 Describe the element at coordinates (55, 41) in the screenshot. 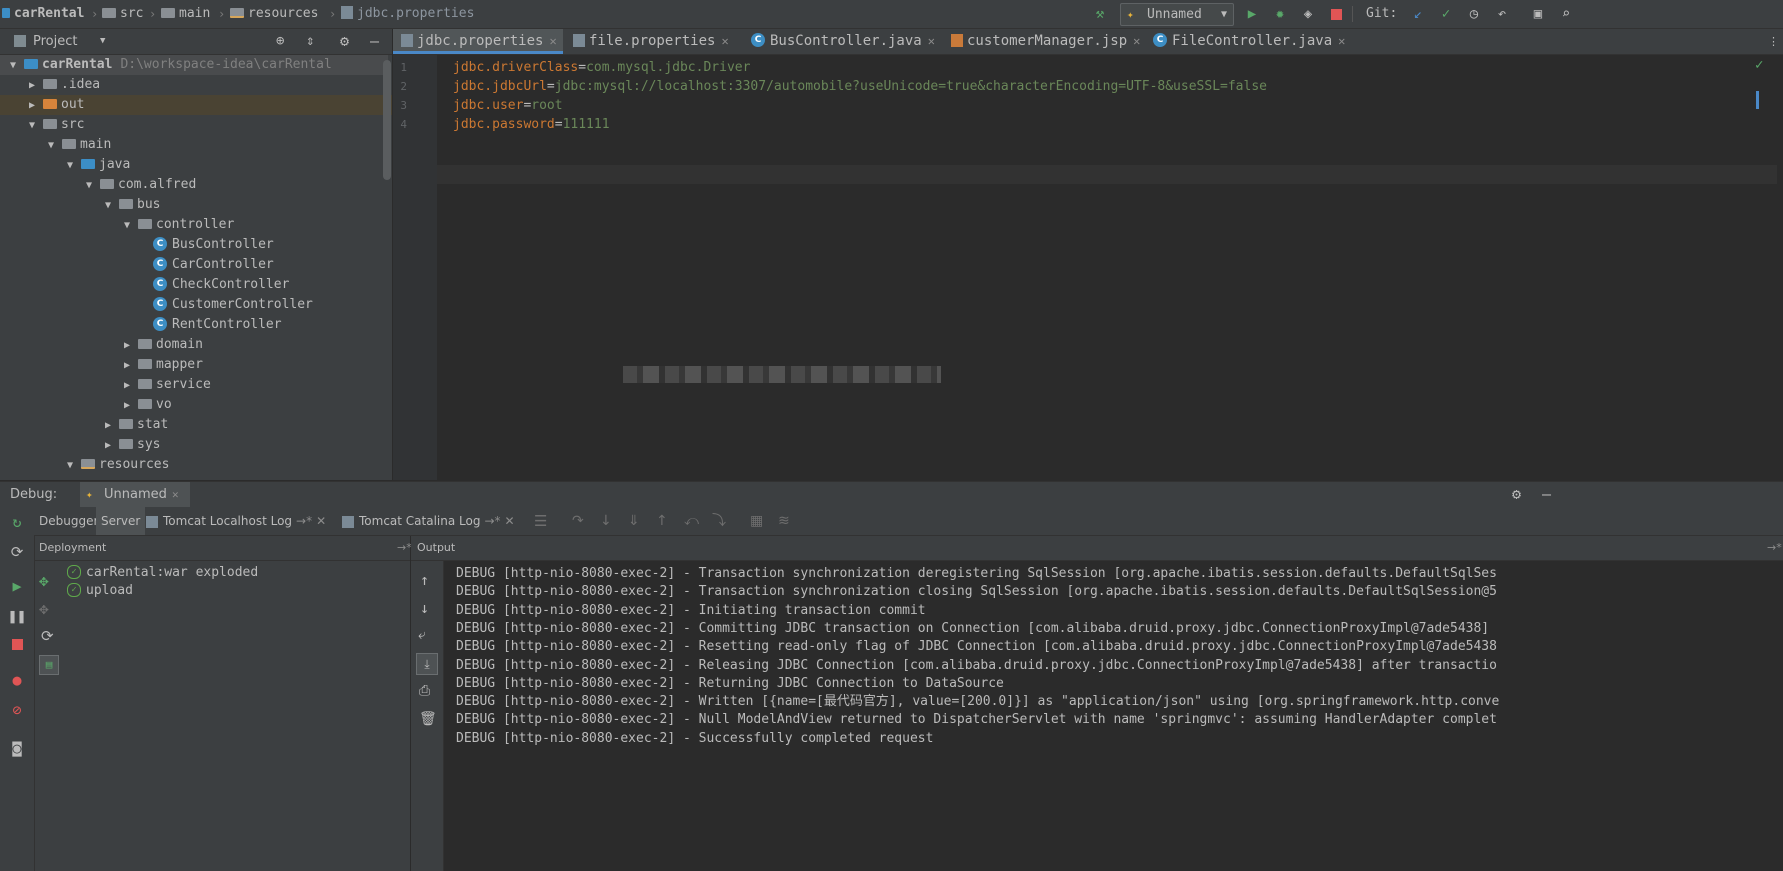

I see `project-view-selector: Project` at that location.